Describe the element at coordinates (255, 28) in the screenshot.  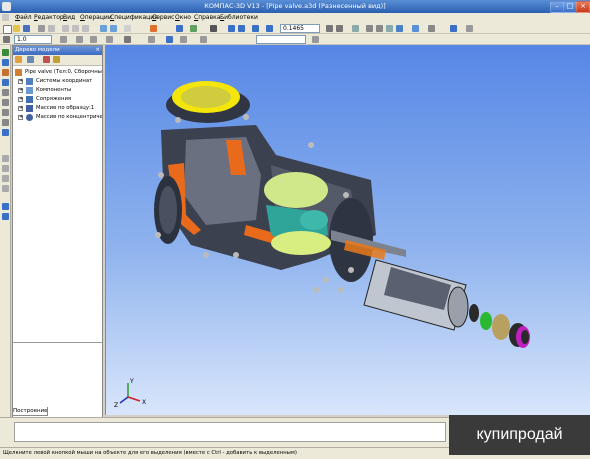
I see `zoom-window-icon` at that location.